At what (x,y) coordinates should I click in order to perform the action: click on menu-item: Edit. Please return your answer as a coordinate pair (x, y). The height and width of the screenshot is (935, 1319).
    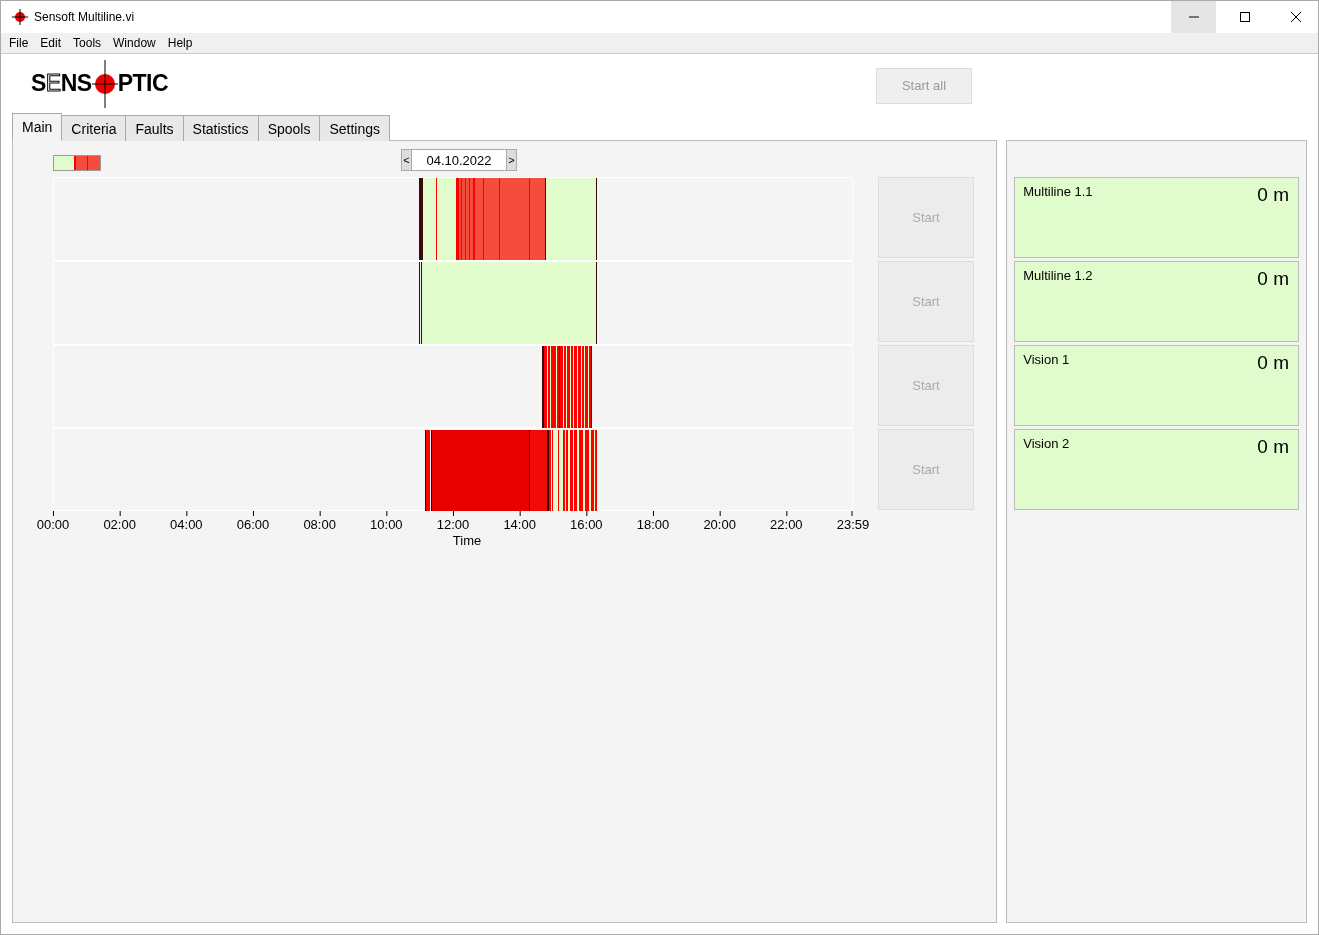
    Looking at the image, I should click on (51, 43).